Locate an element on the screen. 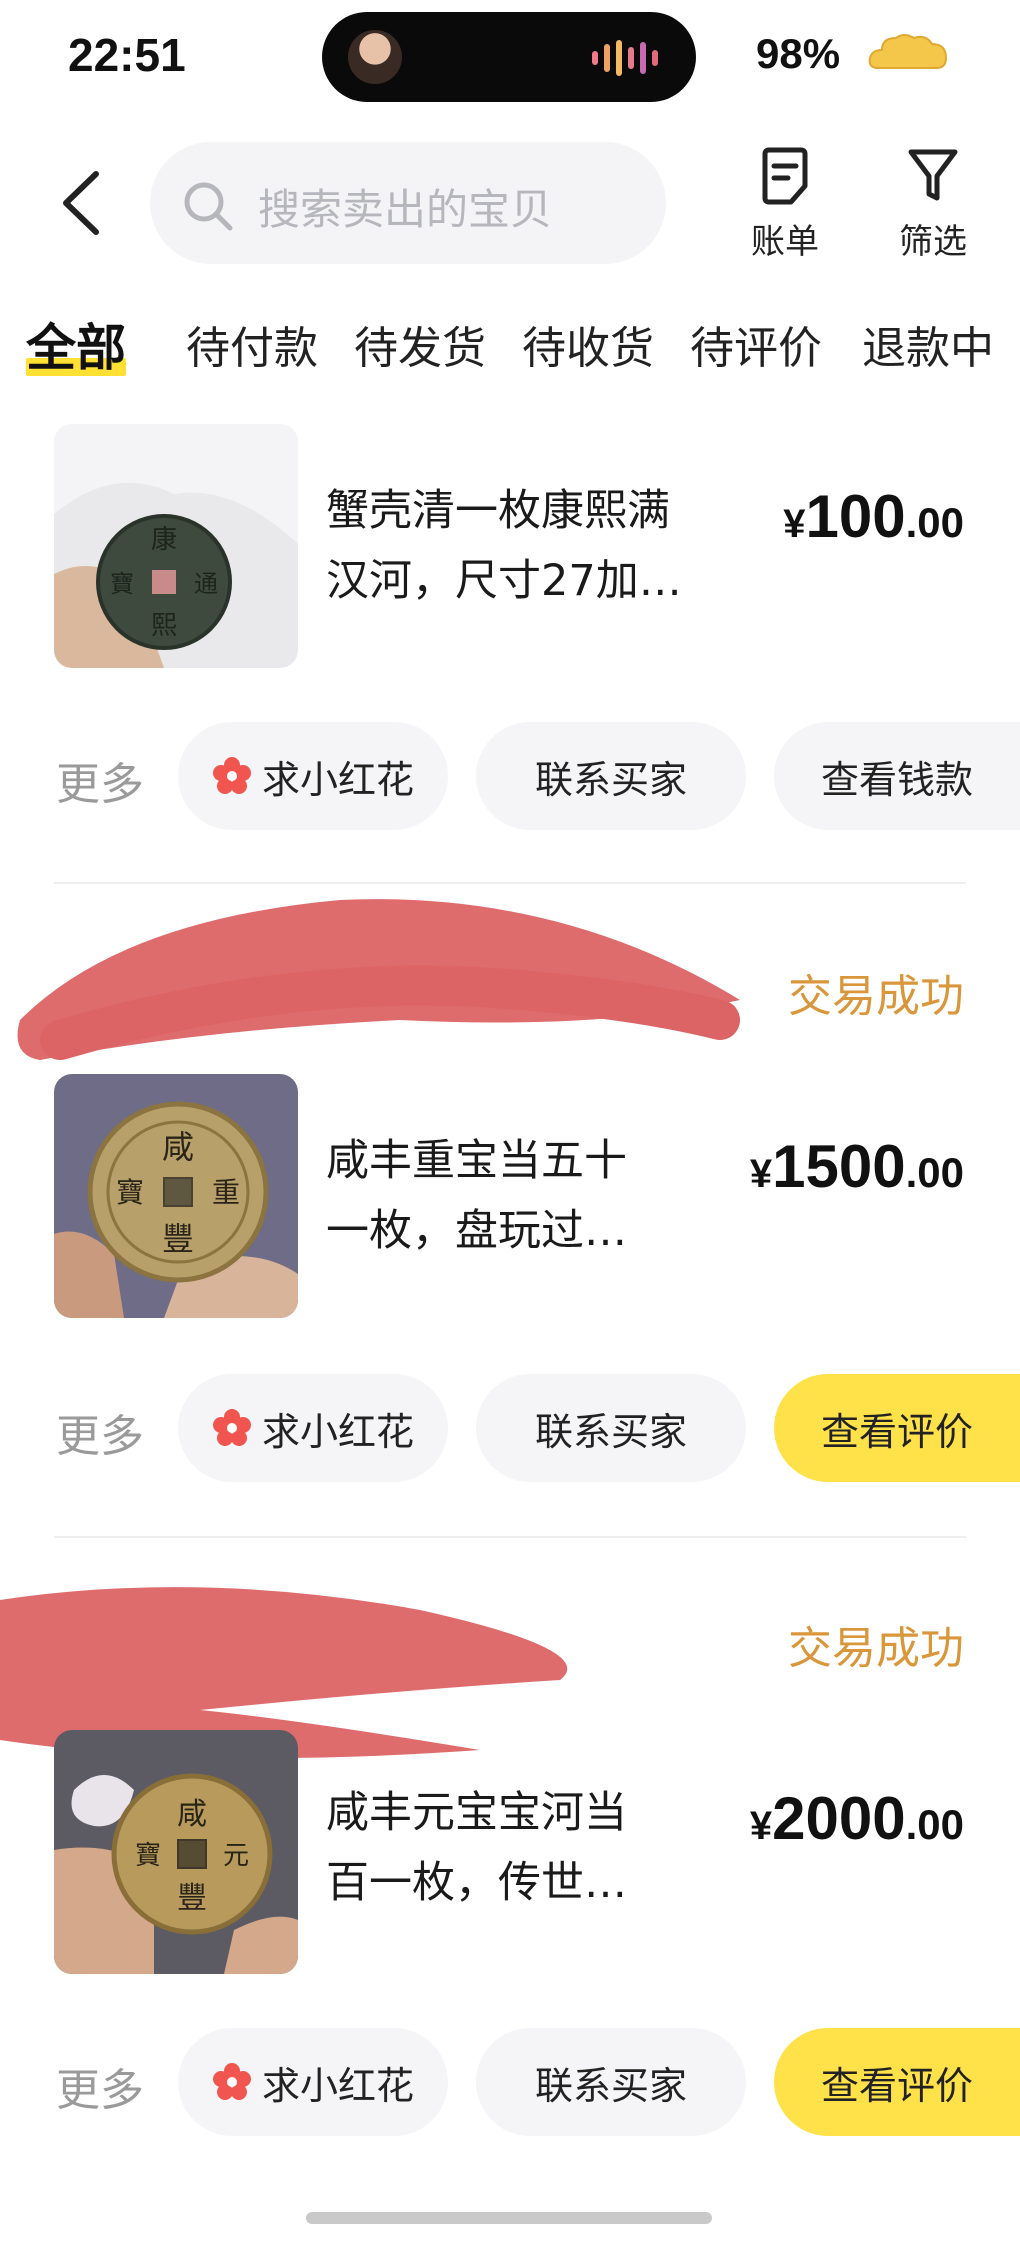  product-price: ¥2000.00 is located at coordinates (857, 1818).